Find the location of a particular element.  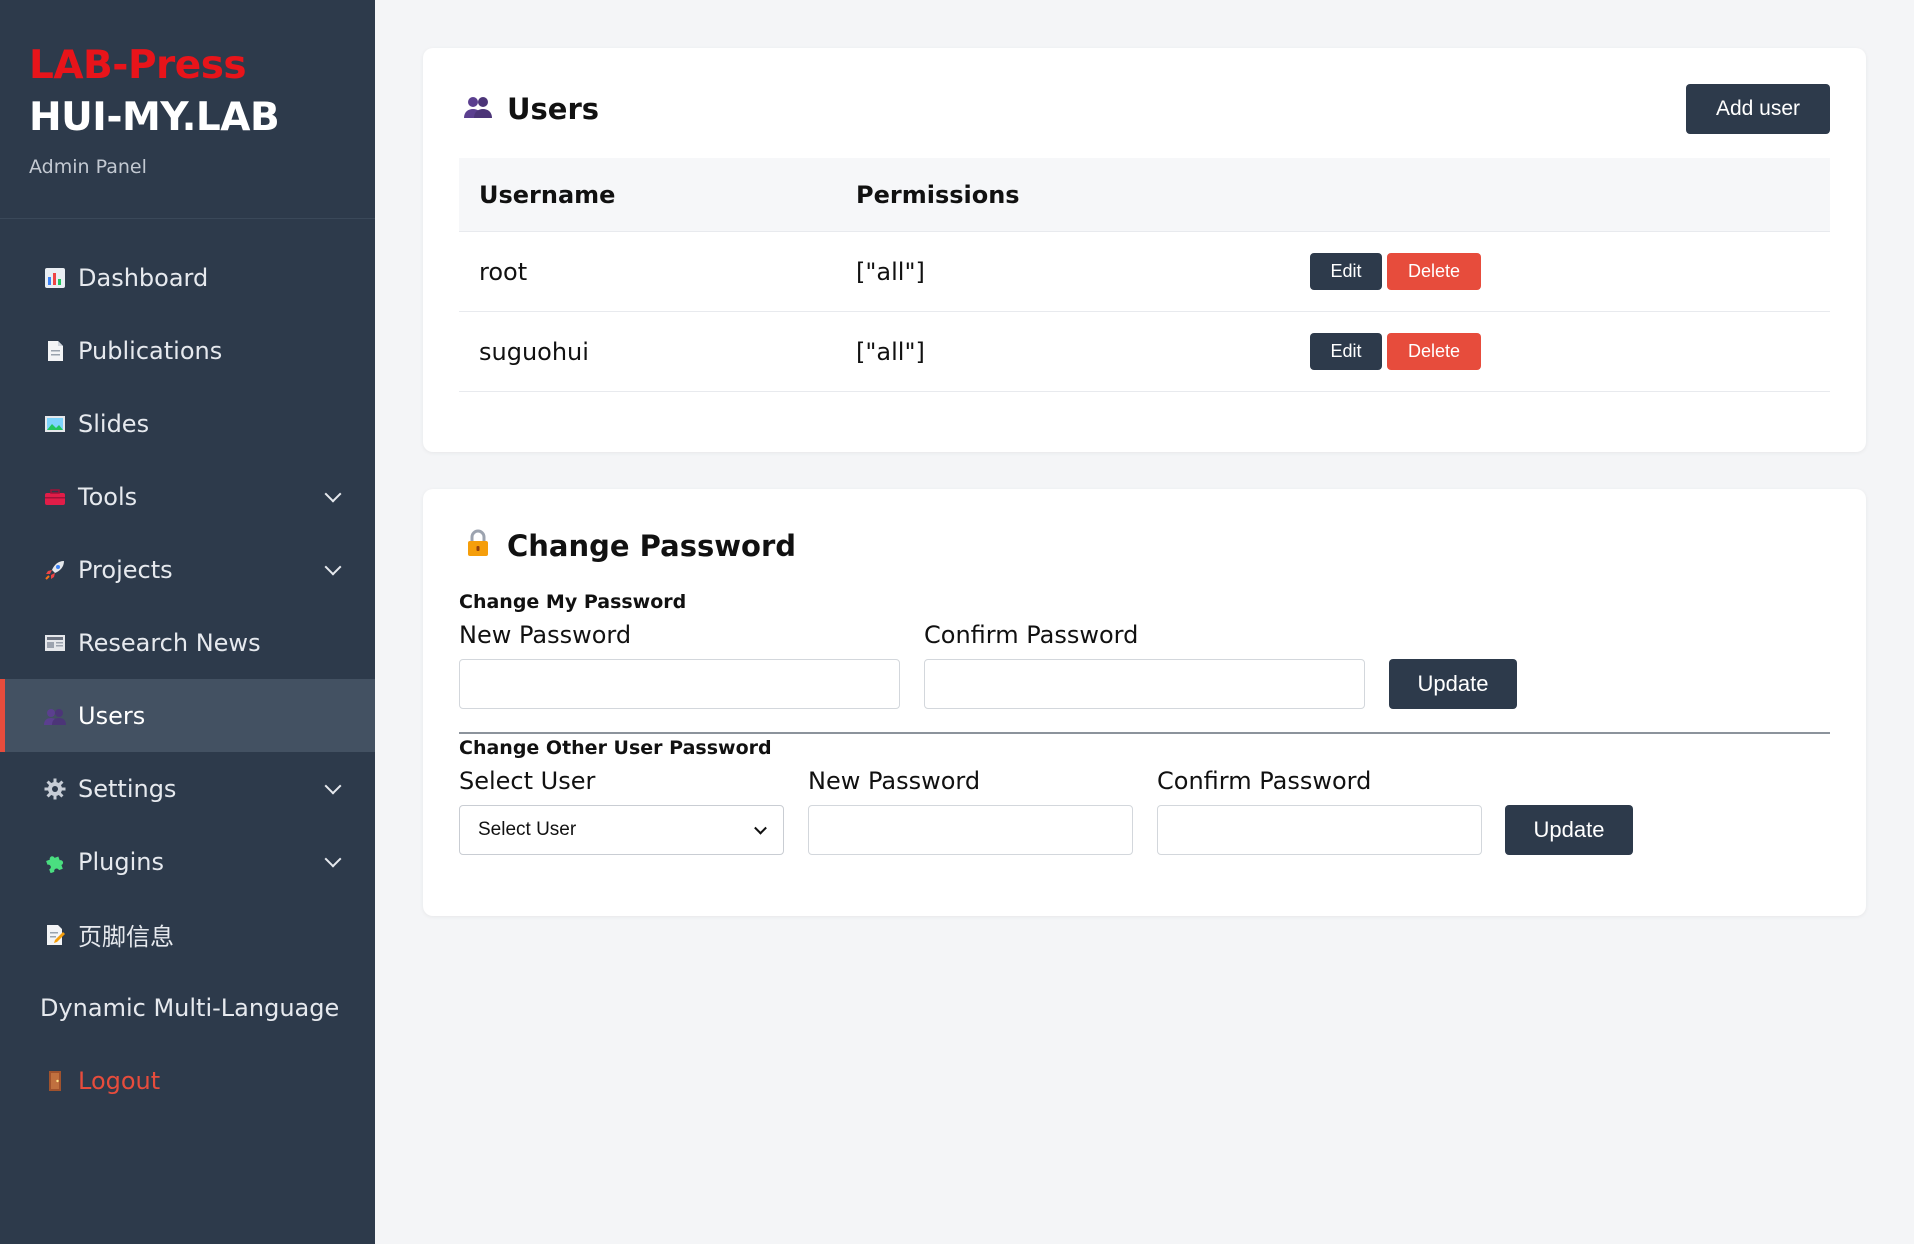

brand: LAB-Press HUI-MY.LAB Admin Panel is located at coordinates (187, 109).